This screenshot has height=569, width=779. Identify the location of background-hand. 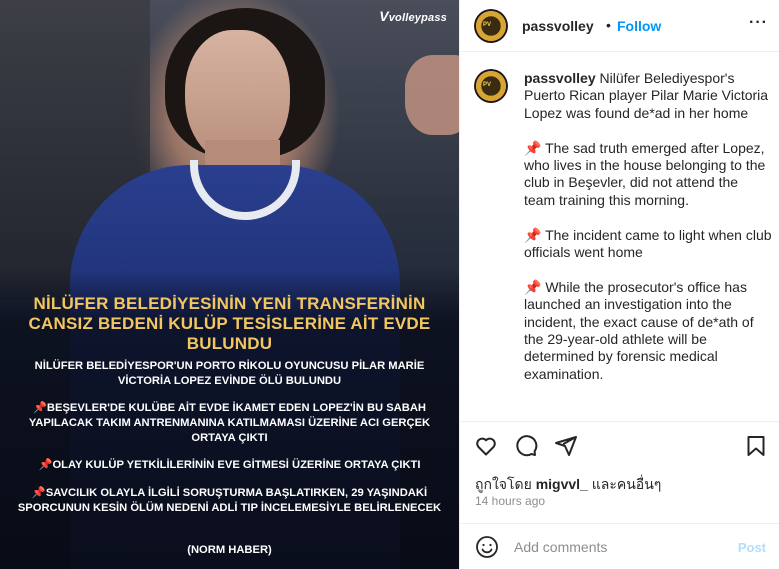
(432, 95).